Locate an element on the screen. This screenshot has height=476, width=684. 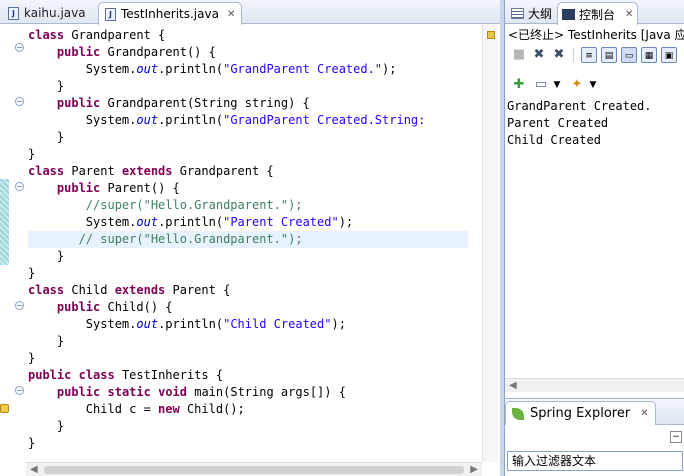
collapse-all-icon: − is located at coordinates (676, 437).